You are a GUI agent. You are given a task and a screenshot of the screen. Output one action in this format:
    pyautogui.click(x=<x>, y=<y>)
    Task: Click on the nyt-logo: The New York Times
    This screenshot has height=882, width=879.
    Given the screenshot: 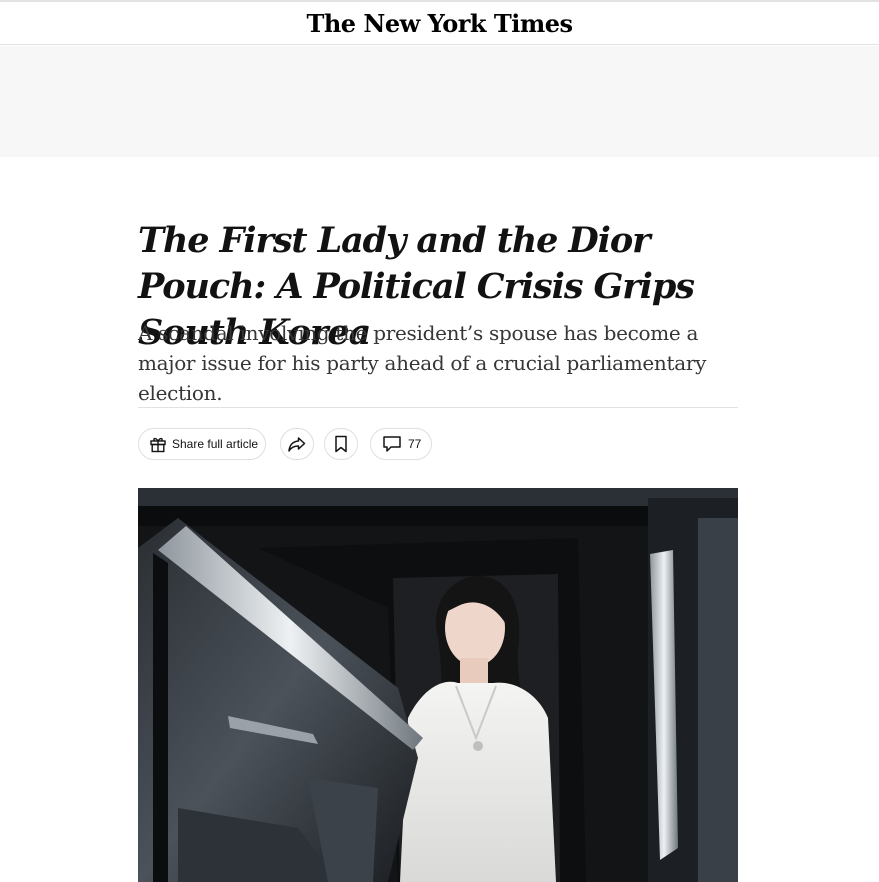 What is the action you would take?
    pyautogui.click(x=439, y=23)
    